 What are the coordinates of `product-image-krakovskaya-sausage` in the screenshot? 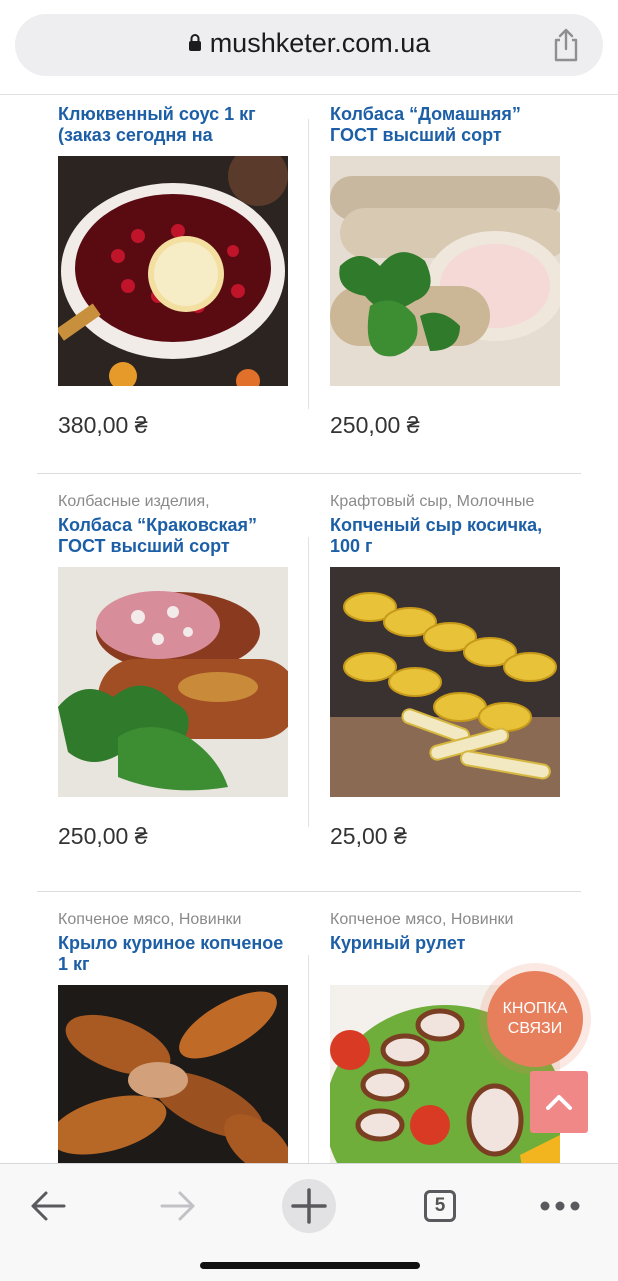 It's located at (173, 682).